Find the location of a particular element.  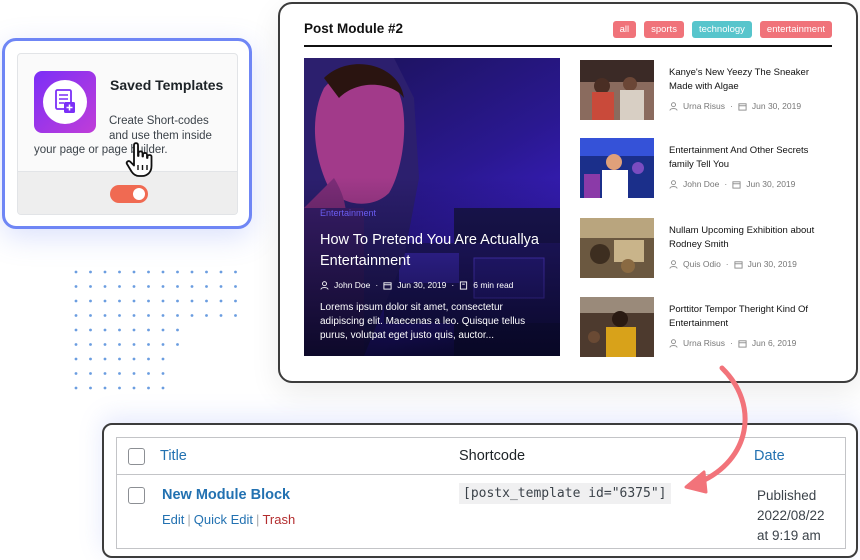

row-checkbox is located at coordinates (136, 495).